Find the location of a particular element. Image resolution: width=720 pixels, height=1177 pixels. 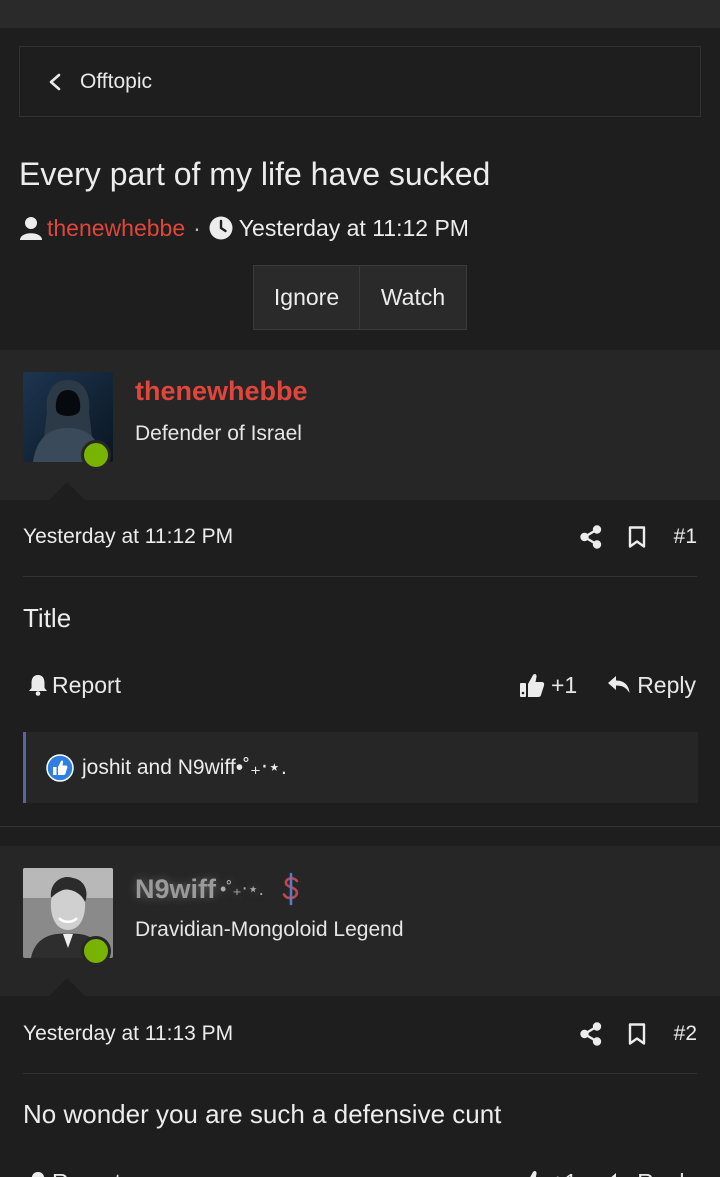

username-text: N9wiff is located at coordinates (175, 888).